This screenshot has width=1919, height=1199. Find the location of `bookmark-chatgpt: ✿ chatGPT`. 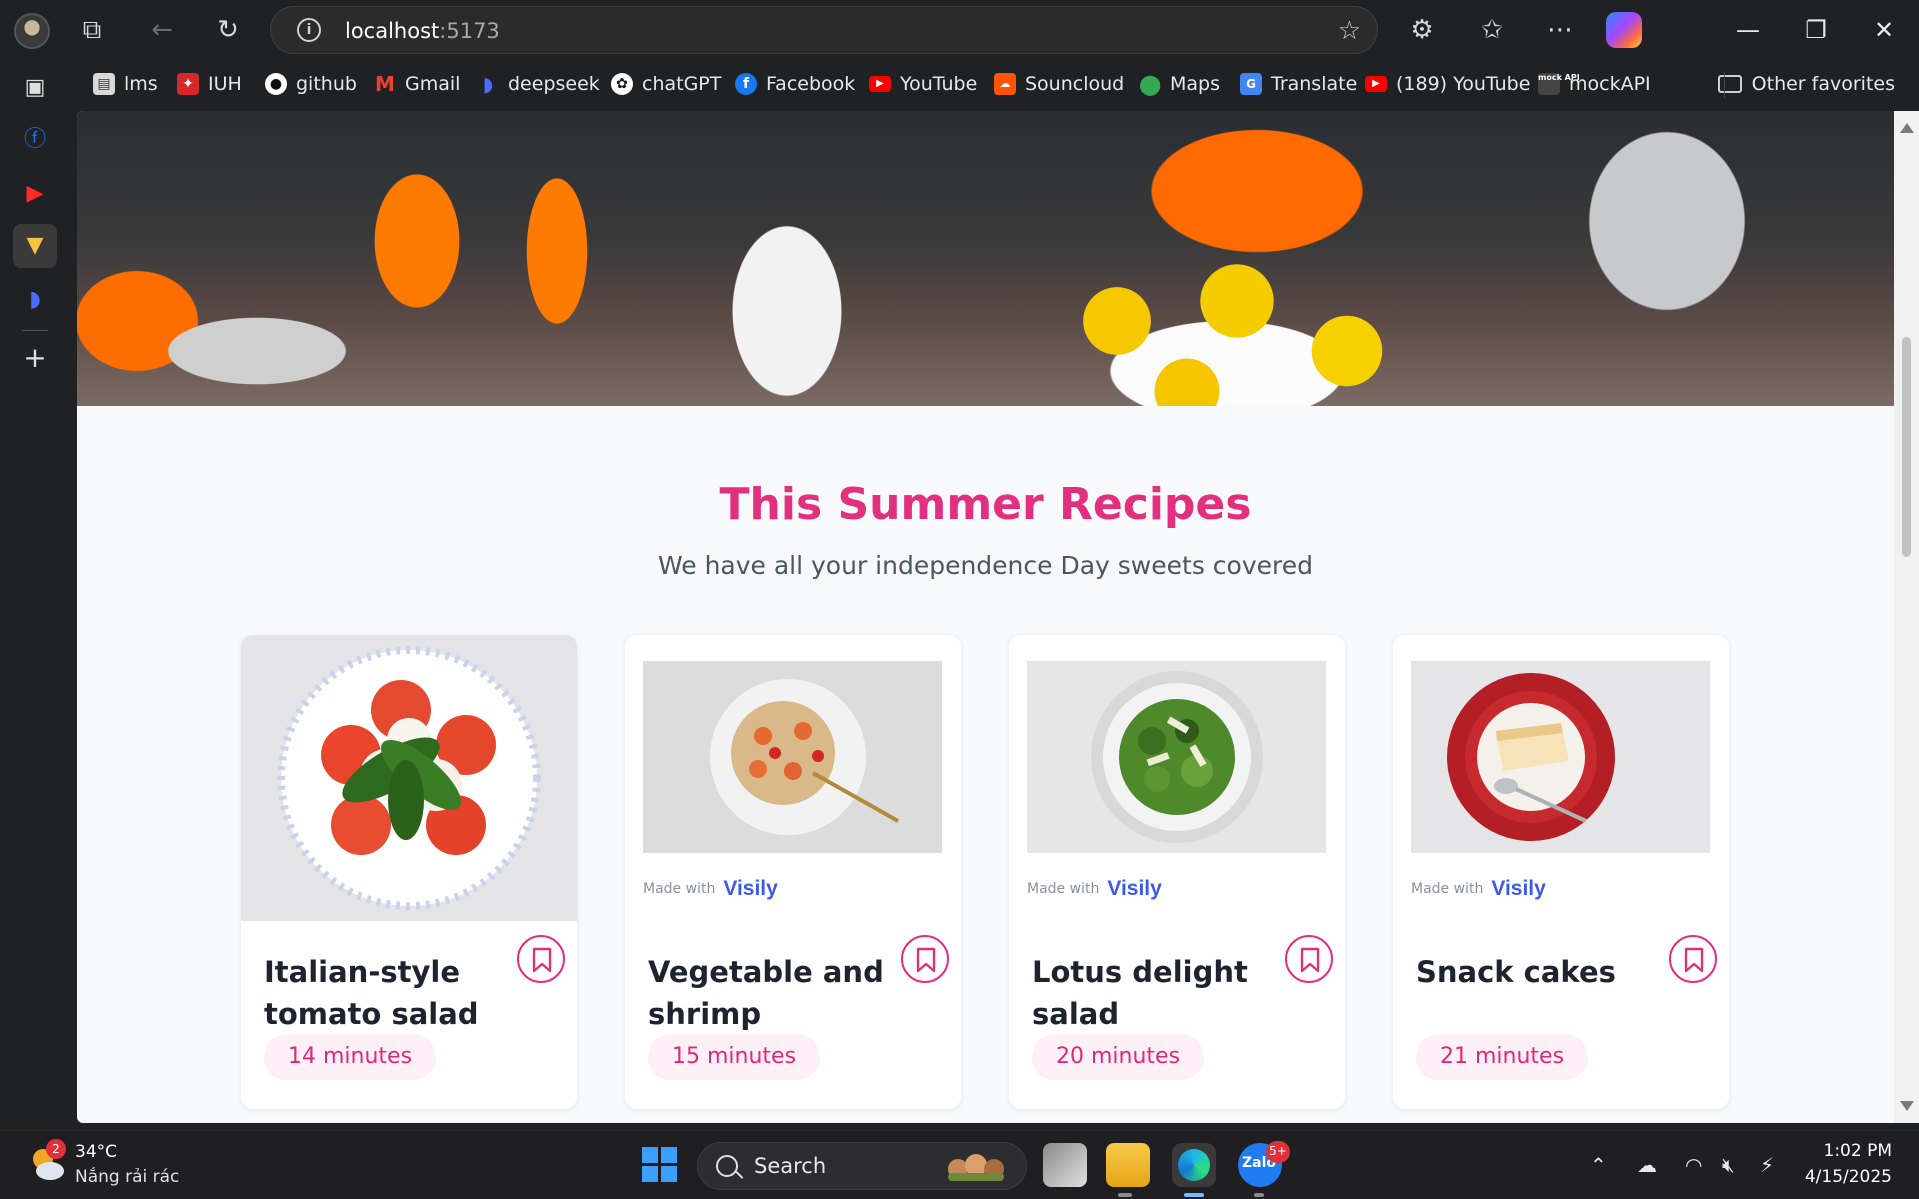

bookmark-chatgpt: ✿ chatGPT is located at coordinates (666, 84).